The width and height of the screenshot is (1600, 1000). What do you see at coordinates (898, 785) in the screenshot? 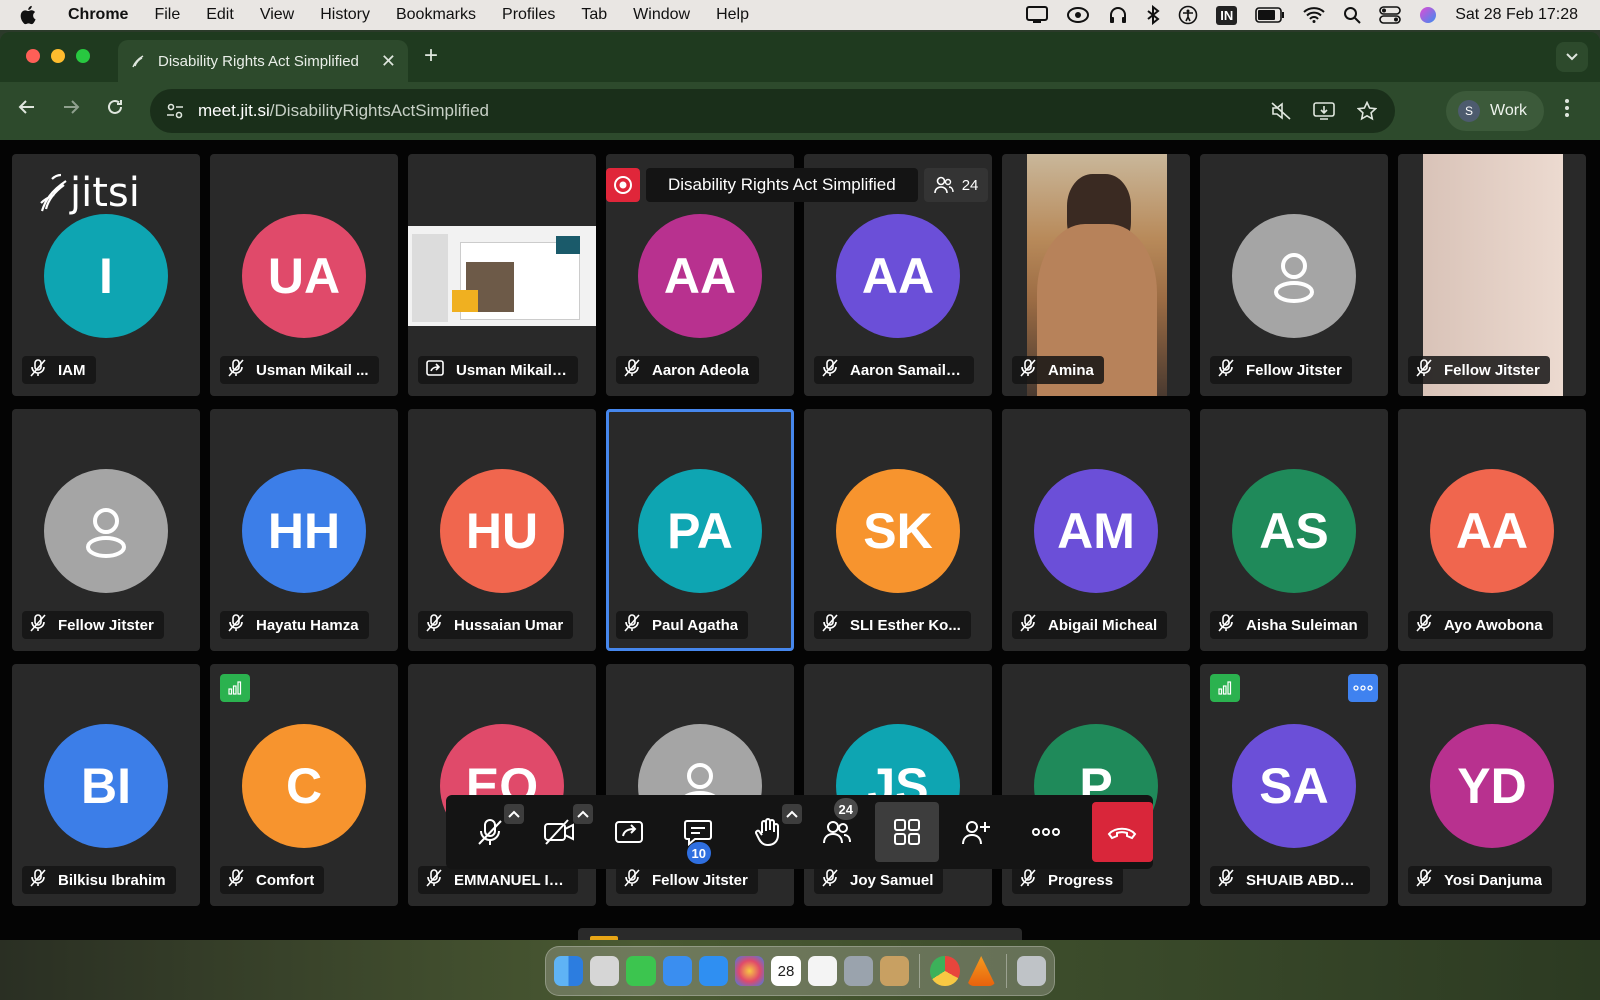
I see `participant-tile: JS Joy Samuel` at bounding box center [898, 785].